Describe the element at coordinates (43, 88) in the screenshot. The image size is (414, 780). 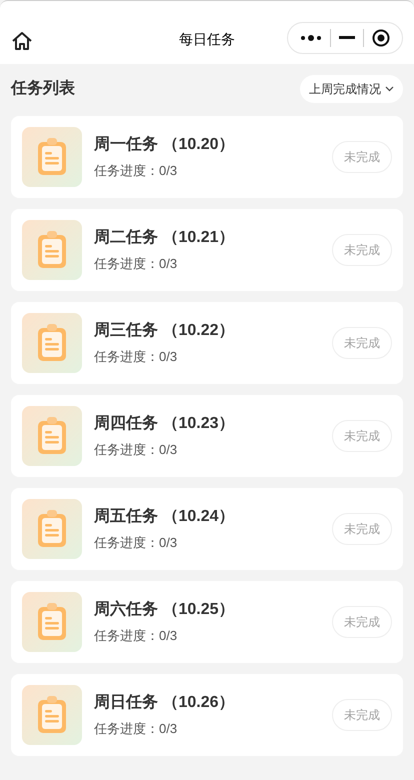
I see `section-title: 任务列表` at that location.